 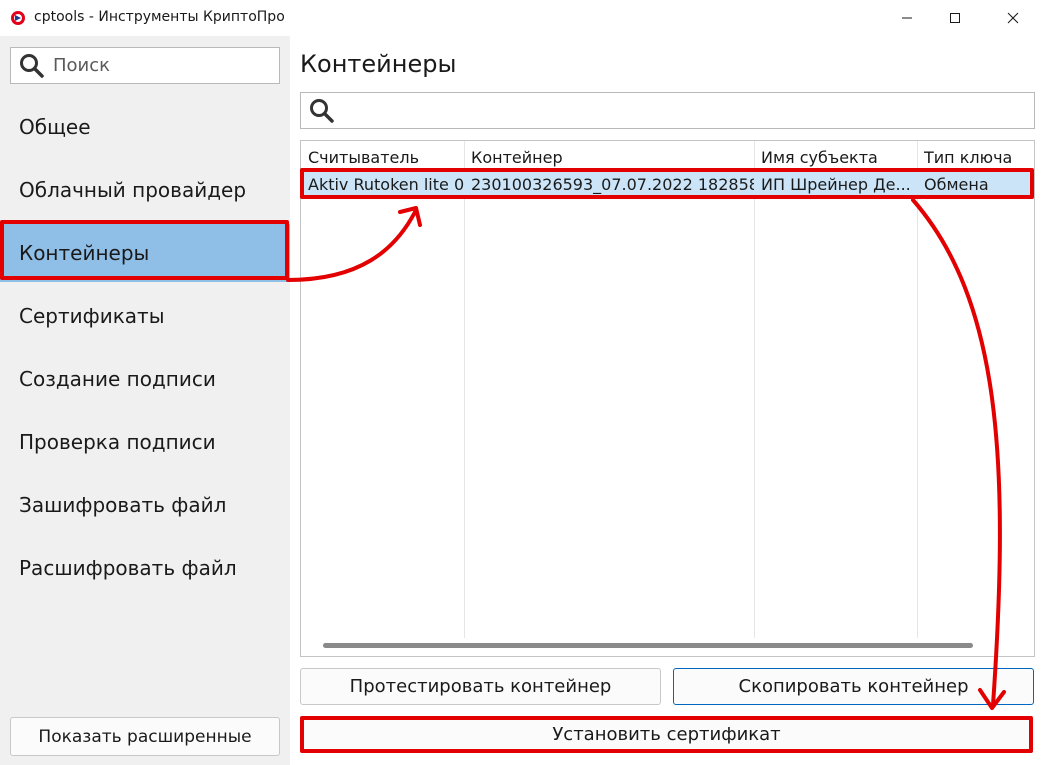 What do you see at coordinates (133, 190) in the screenshot?
I see `sidebar-item-label: Облачный провайдер` at bounding box center [133, 190].